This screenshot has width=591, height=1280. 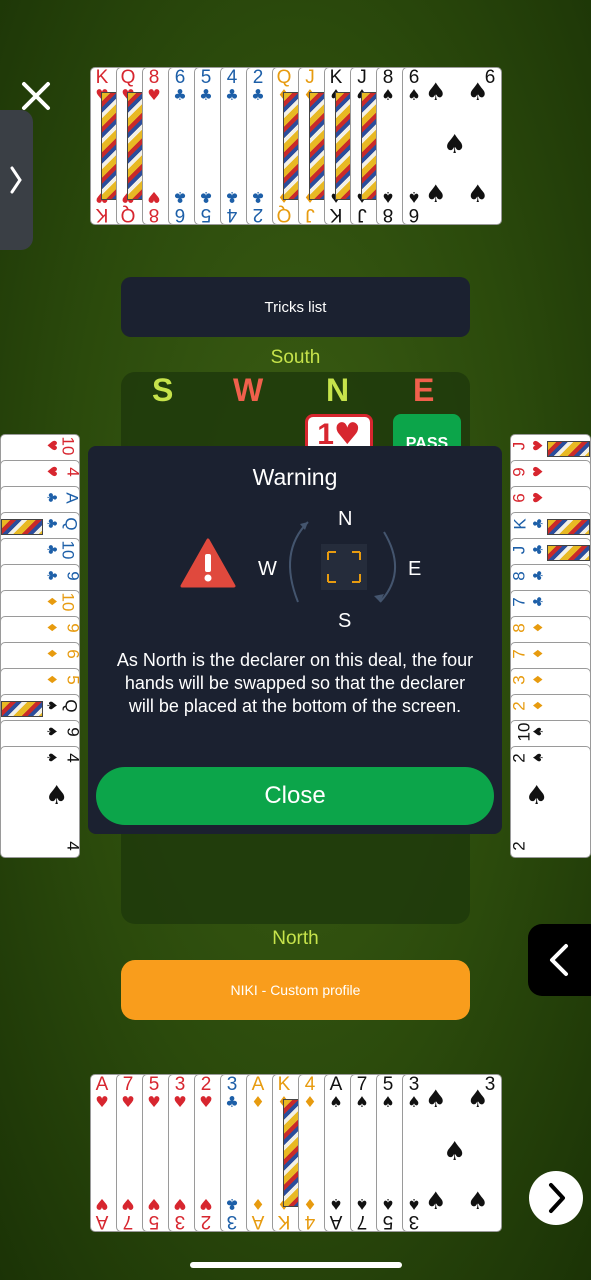 I want to click on next-button, so click(x=556, y=1198).